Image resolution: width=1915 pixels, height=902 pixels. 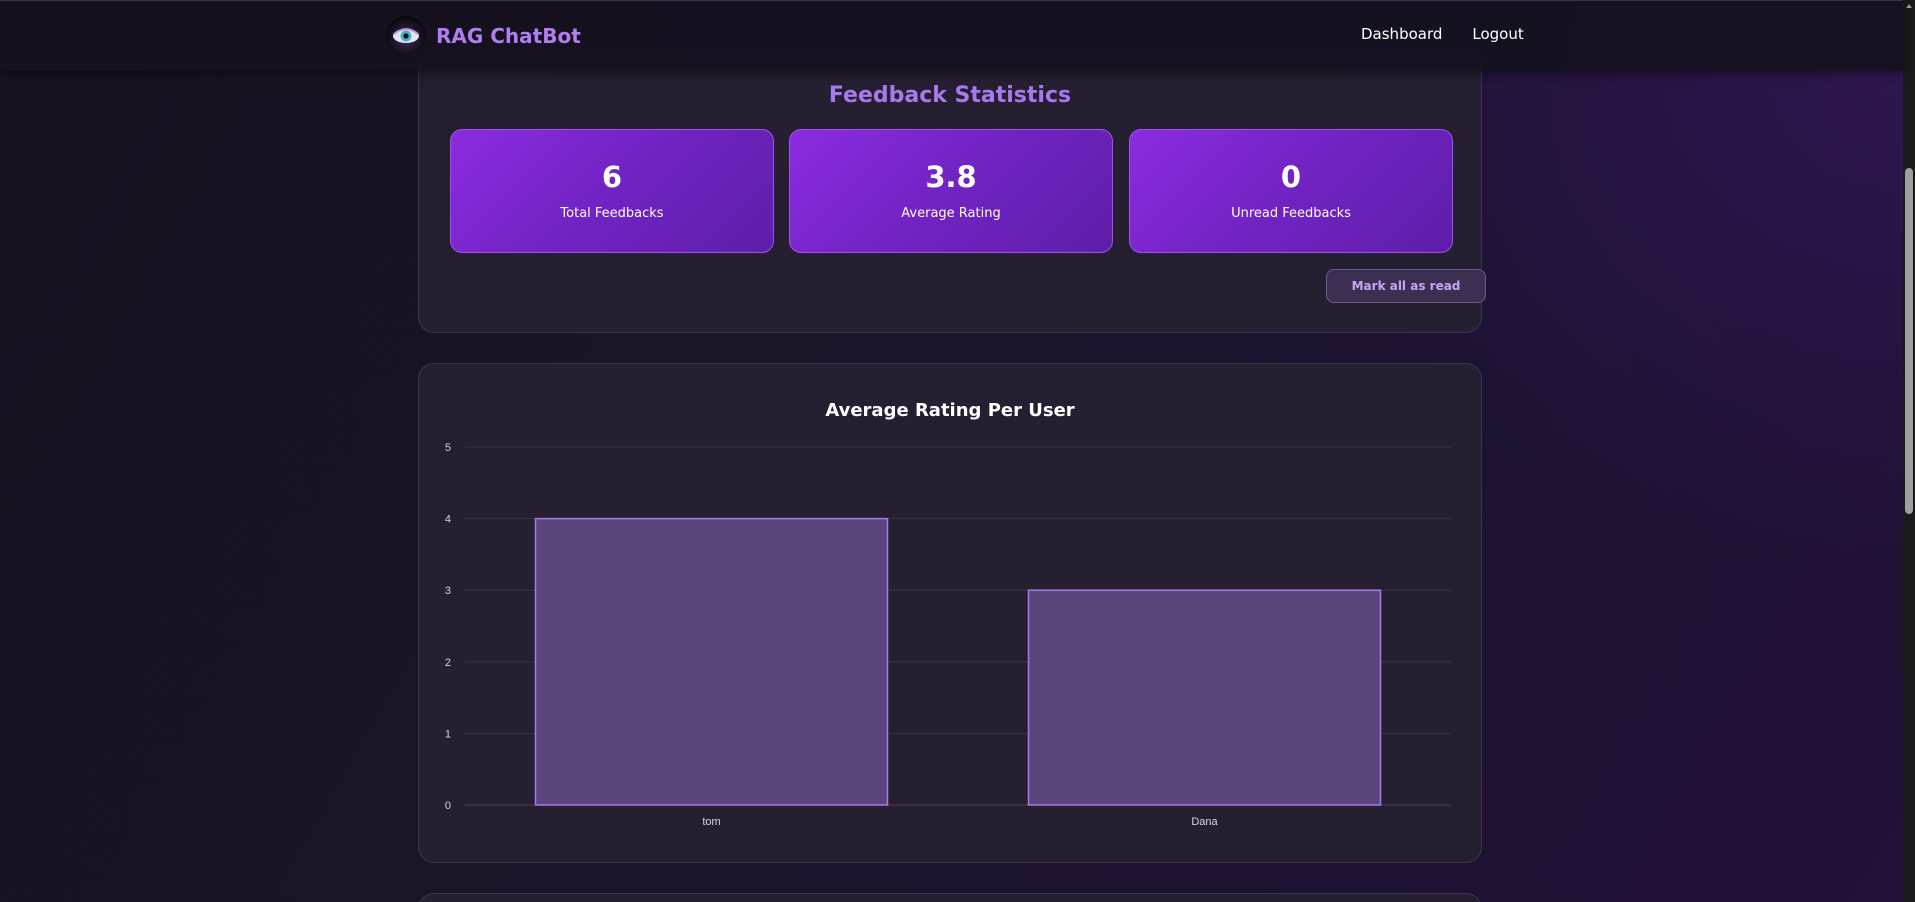 What do you see at coordinates (448, 591) in the screenshot?
I see `y-tick-label: 3` at bounding box center [448, 591].